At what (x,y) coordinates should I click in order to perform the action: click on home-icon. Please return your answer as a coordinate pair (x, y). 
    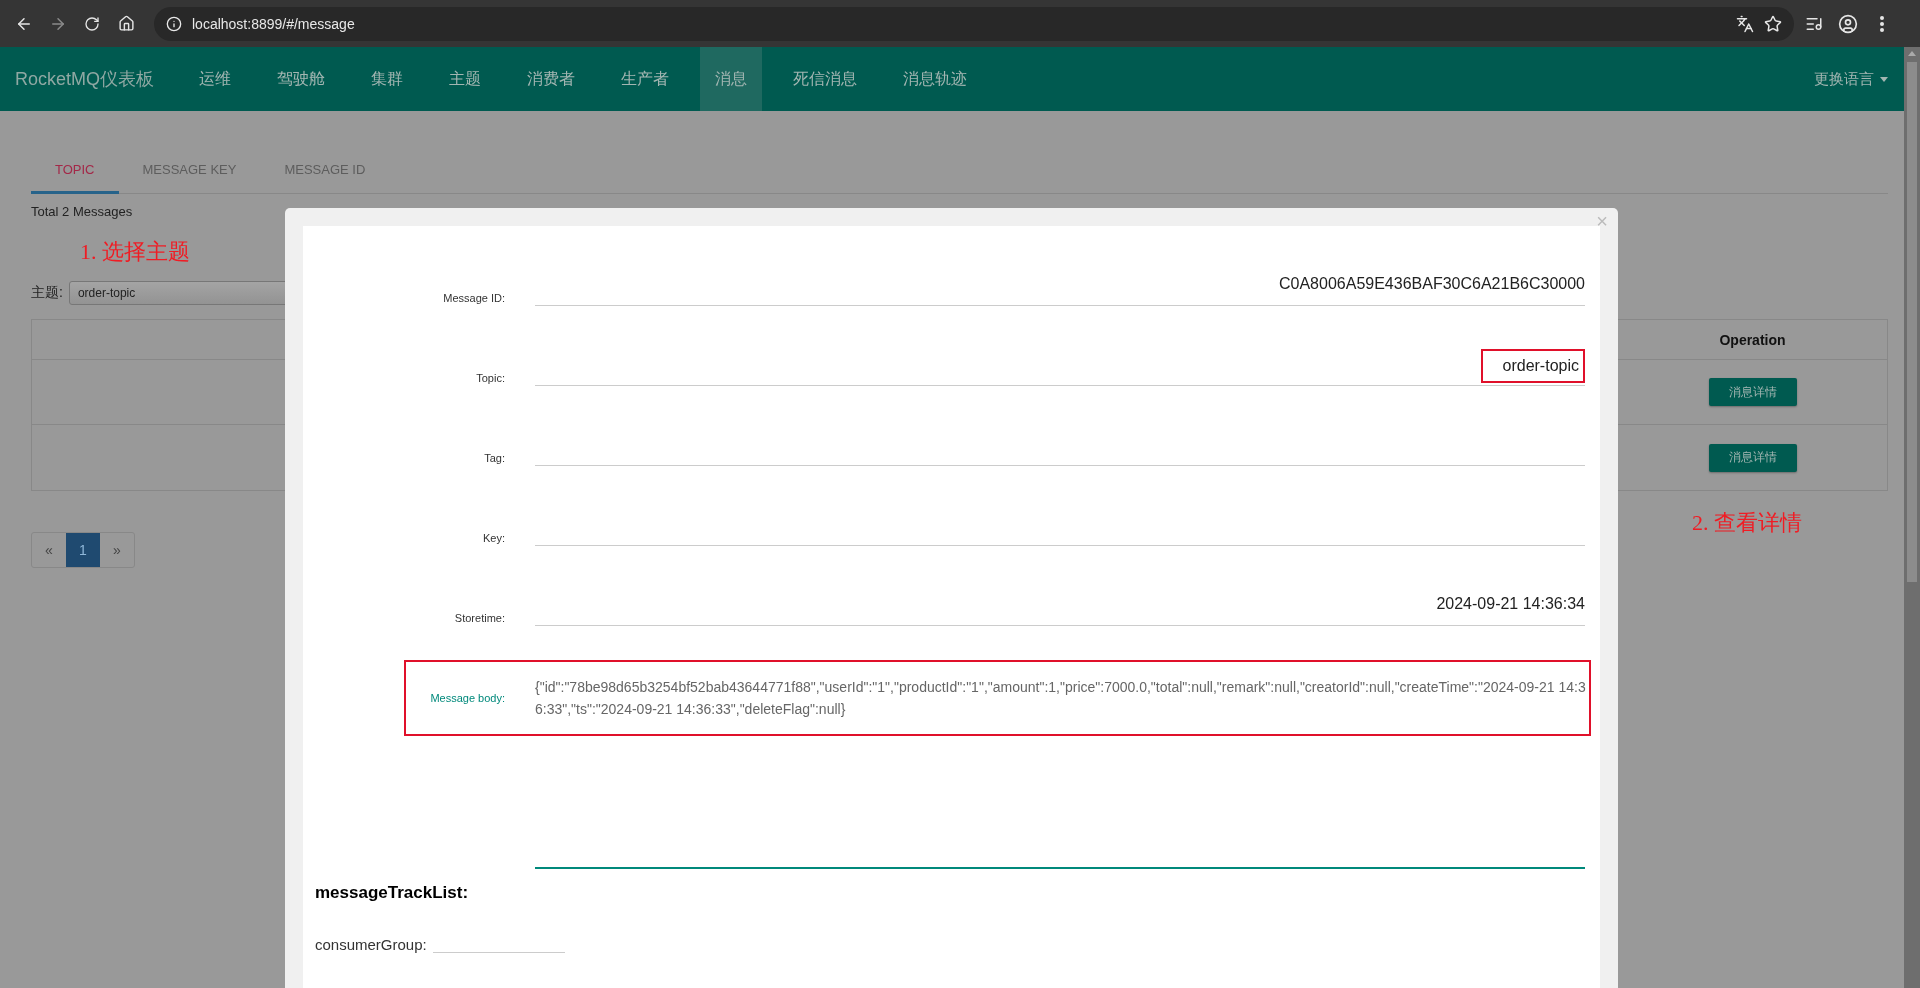
    Looking at the image, I should click on (126, 23).